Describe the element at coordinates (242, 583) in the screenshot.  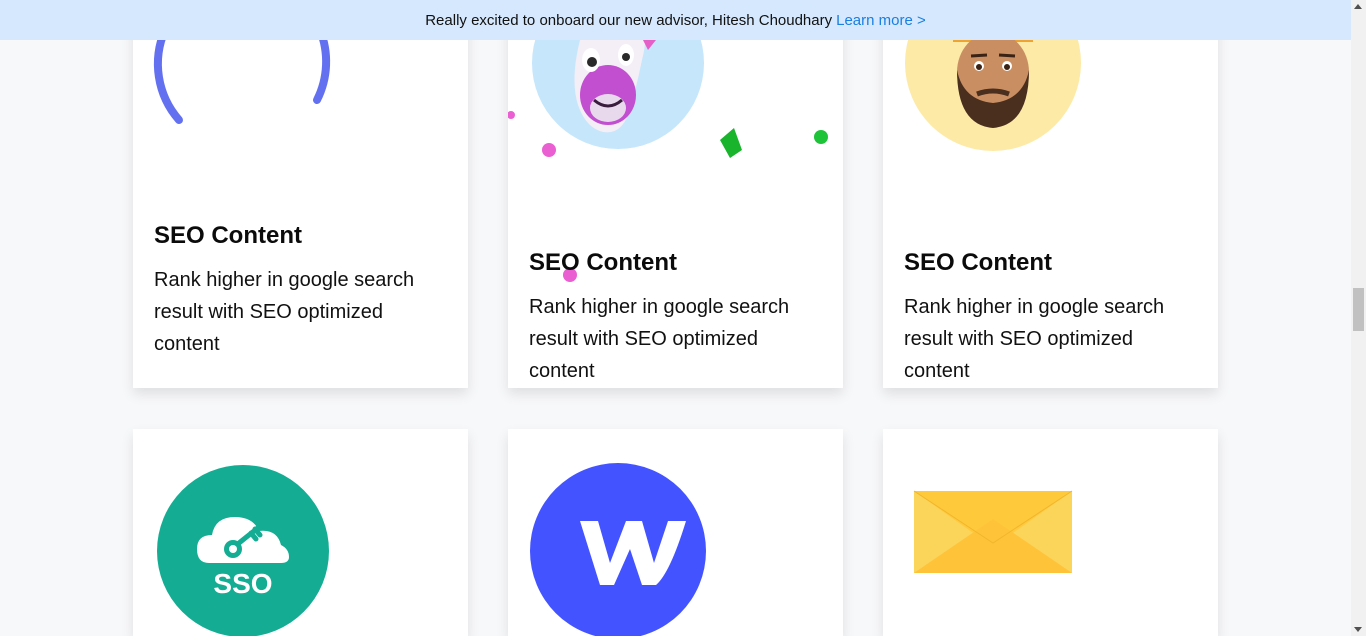
I see `sso-label: SSO` at that location.